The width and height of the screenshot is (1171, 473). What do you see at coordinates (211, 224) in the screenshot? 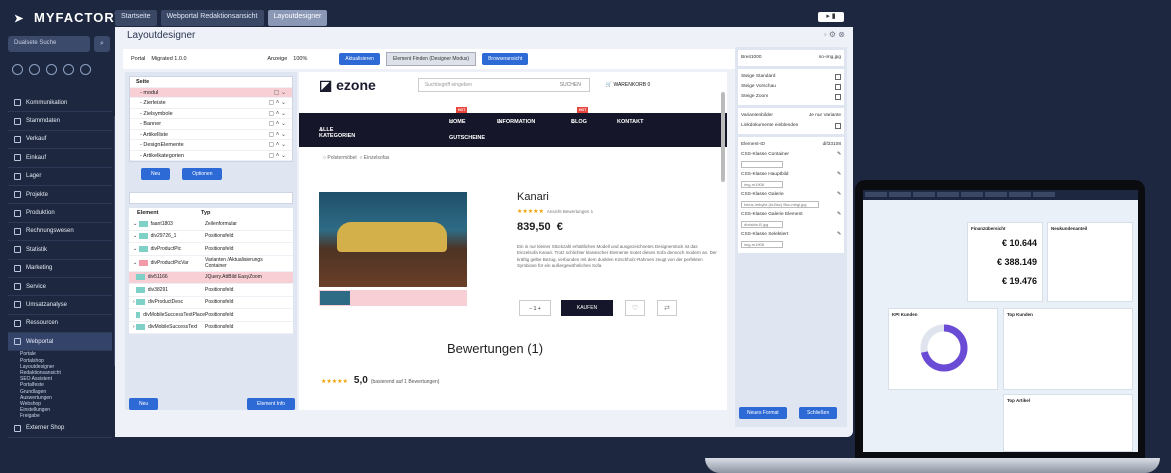
I see `table-row: ⌄ faant1803 Zeilenformular` at bounding box center [211, 224].